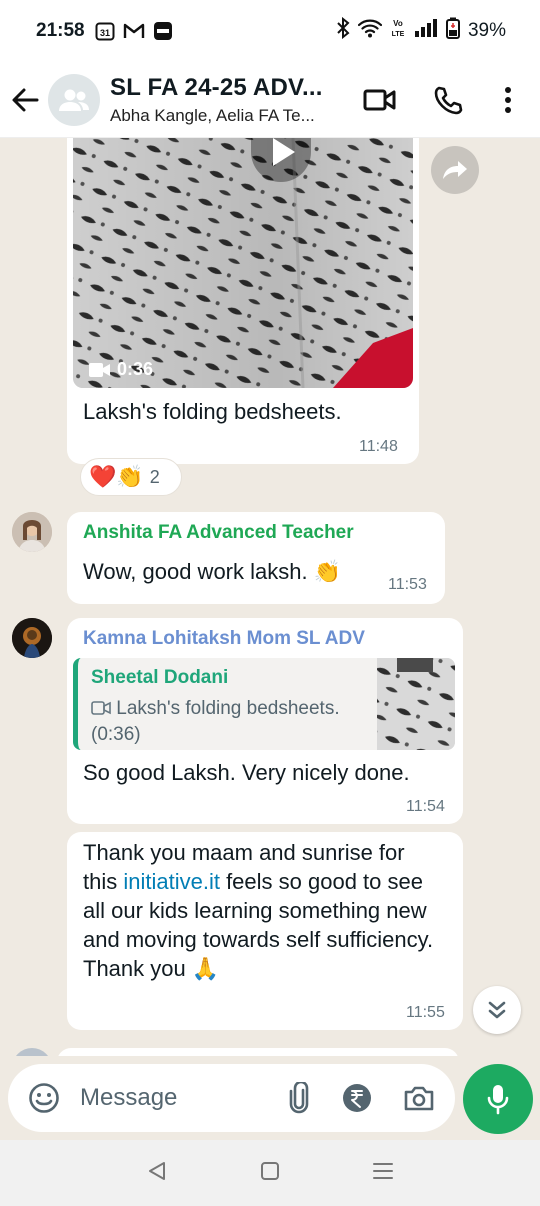 The height and width of the screenshot is (1206, 540). I want to click on message-composer, so click(231, 1098).